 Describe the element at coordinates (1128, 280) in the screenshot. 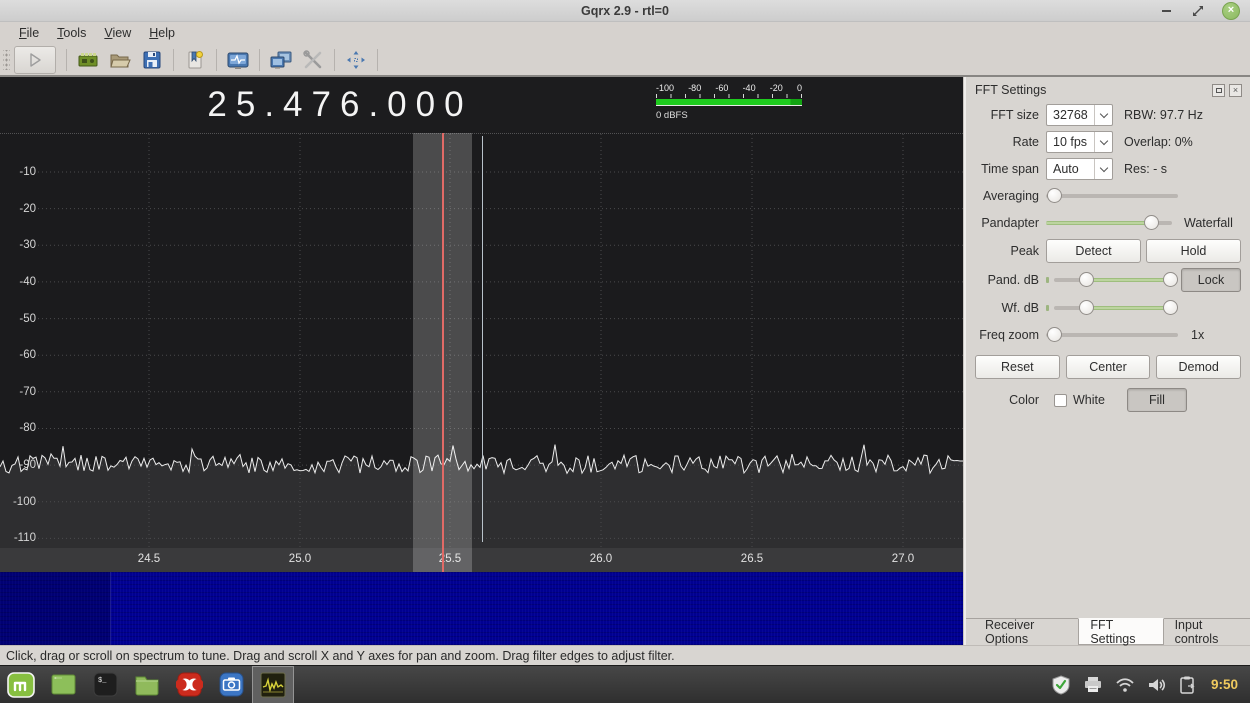

I see `slider-fill` at that location.